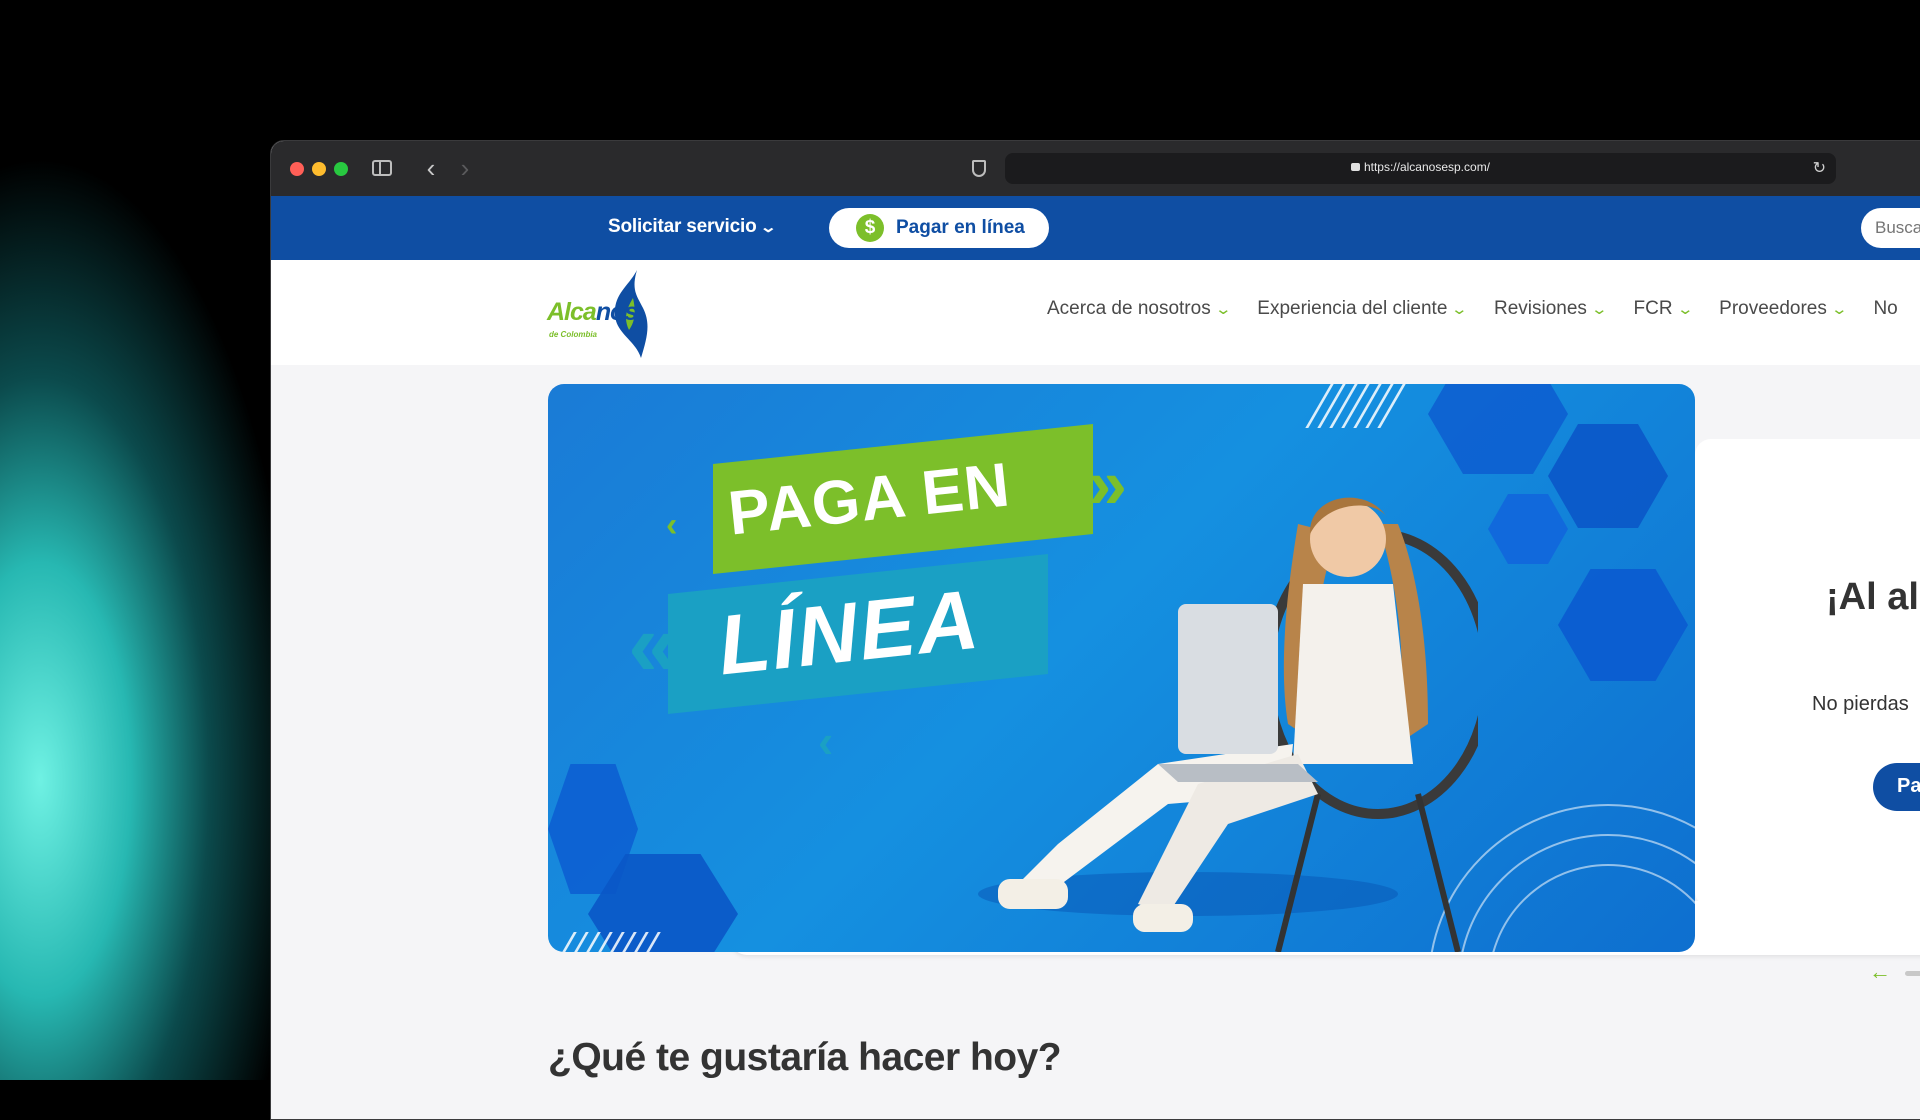 The image size is (1920, 1120). Describe the element at coordinates (1819, 168) in the screenshot. I see `reload-icon: ↻` at that location.